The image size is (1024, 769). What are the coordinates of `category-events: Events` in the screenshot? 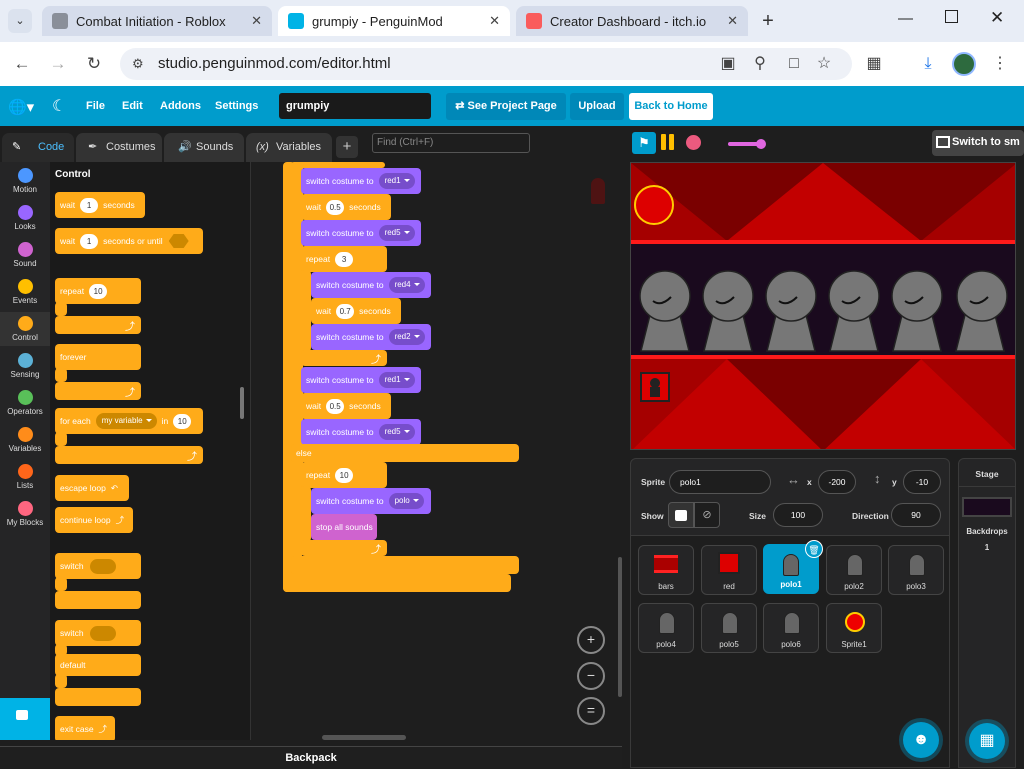 It's located at (25, 292).